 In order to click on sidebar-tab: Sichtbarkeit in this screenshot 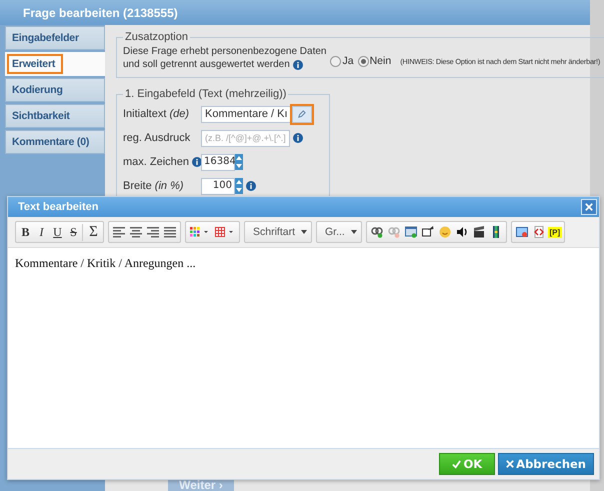, I will do `click(55, 116)`.